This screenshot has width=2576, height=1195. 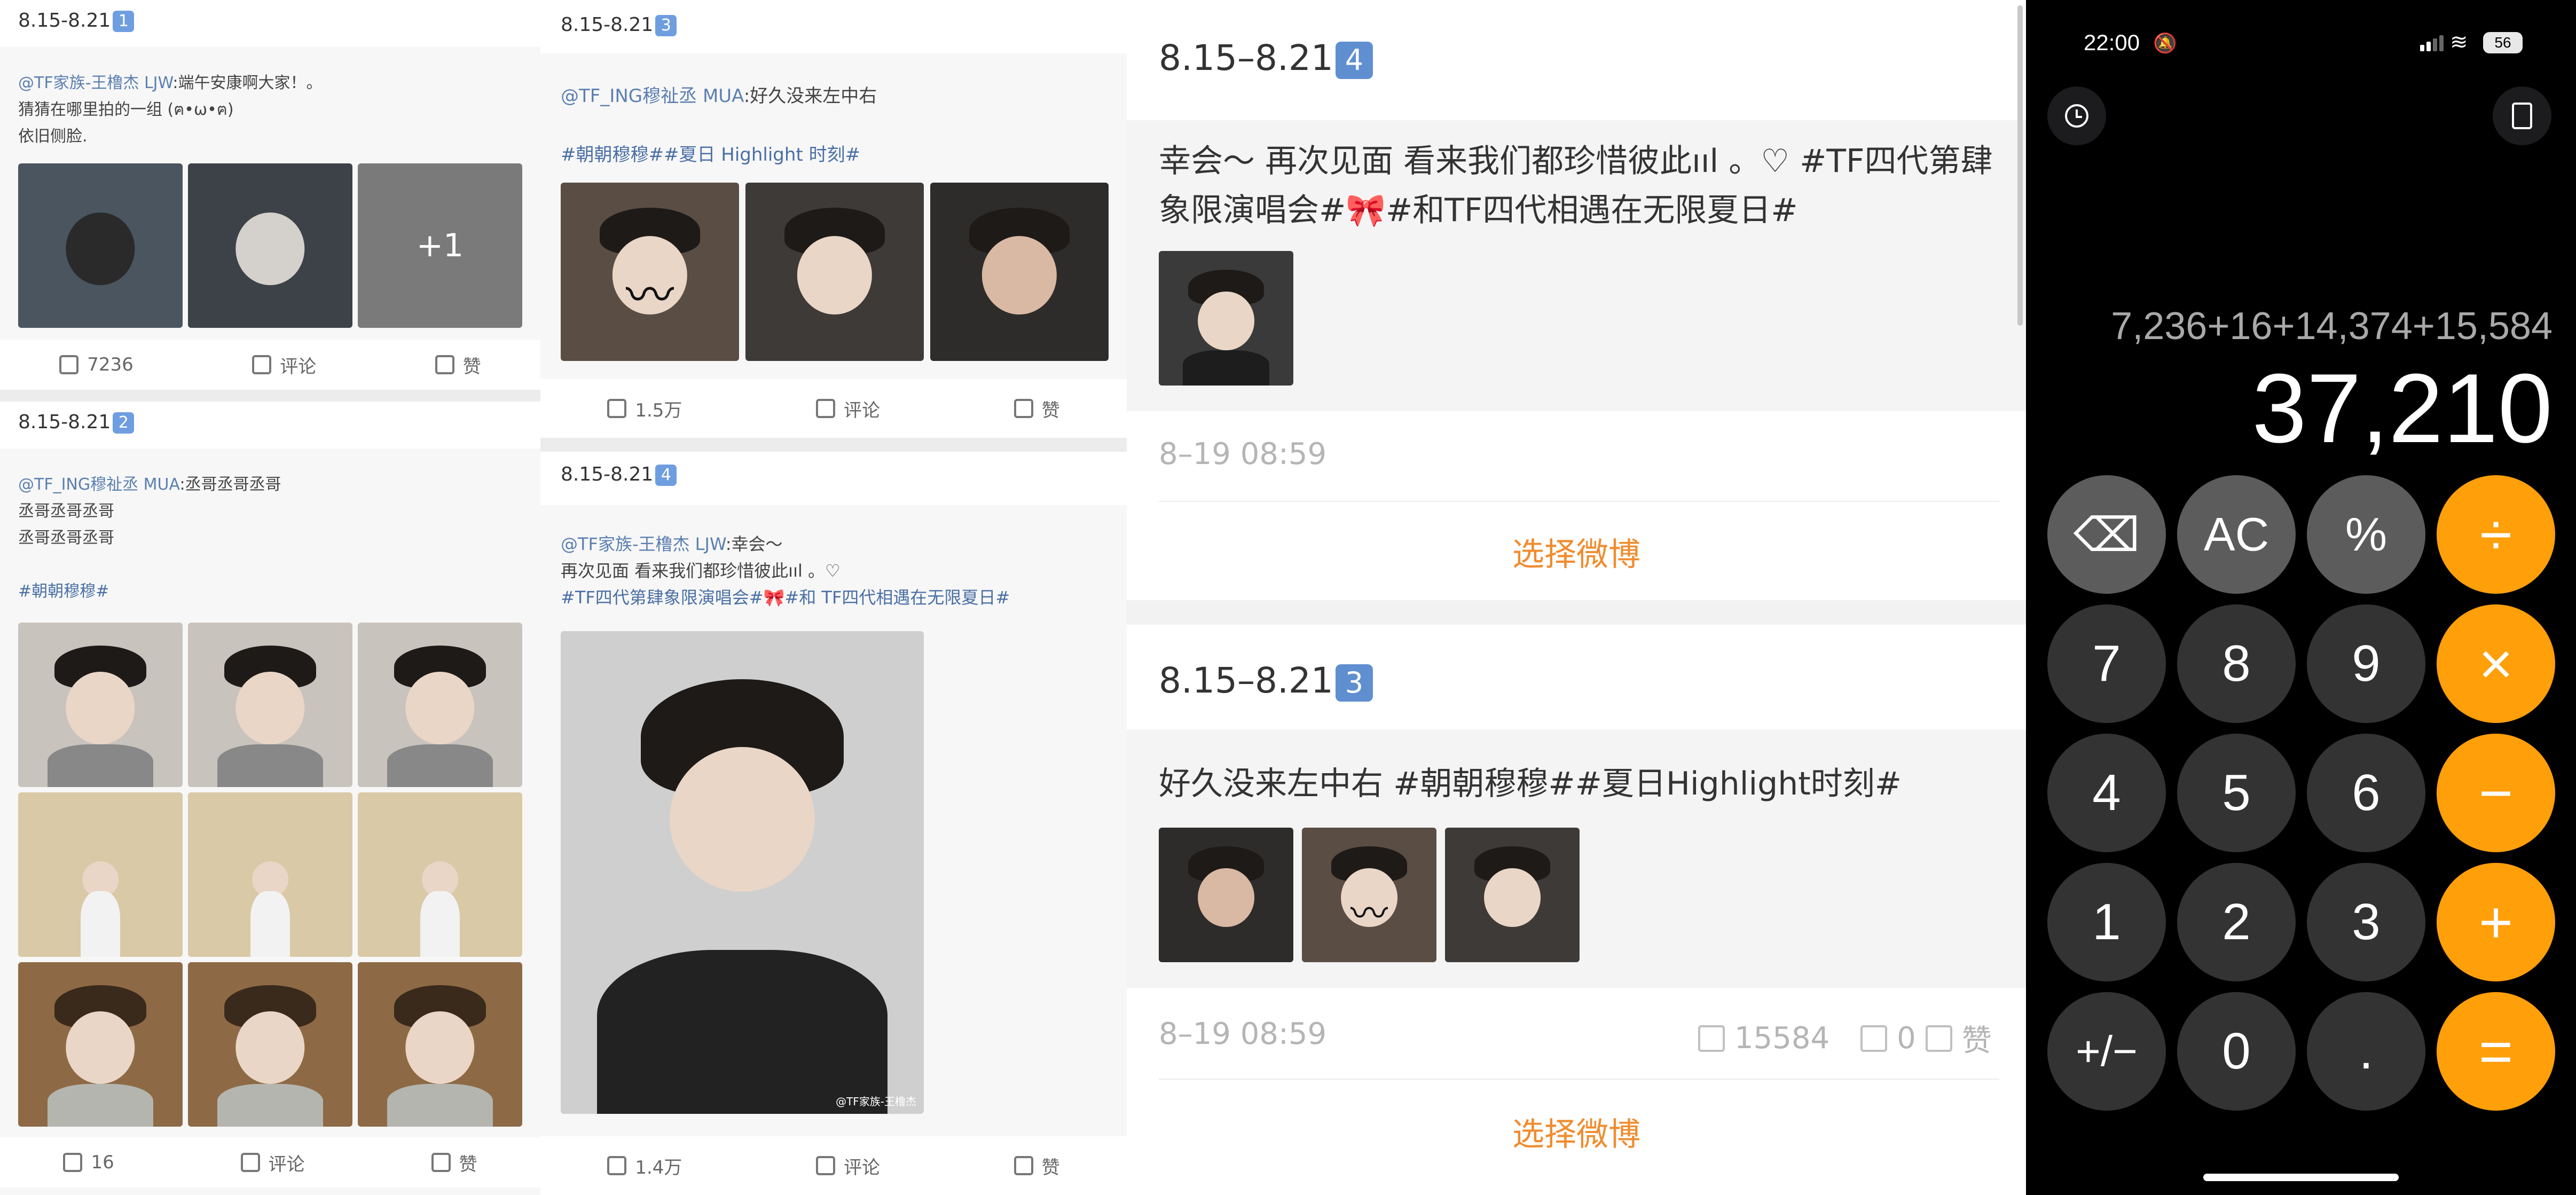 I want to click on all-clear-button: AC, so click(x=2236, y=534).